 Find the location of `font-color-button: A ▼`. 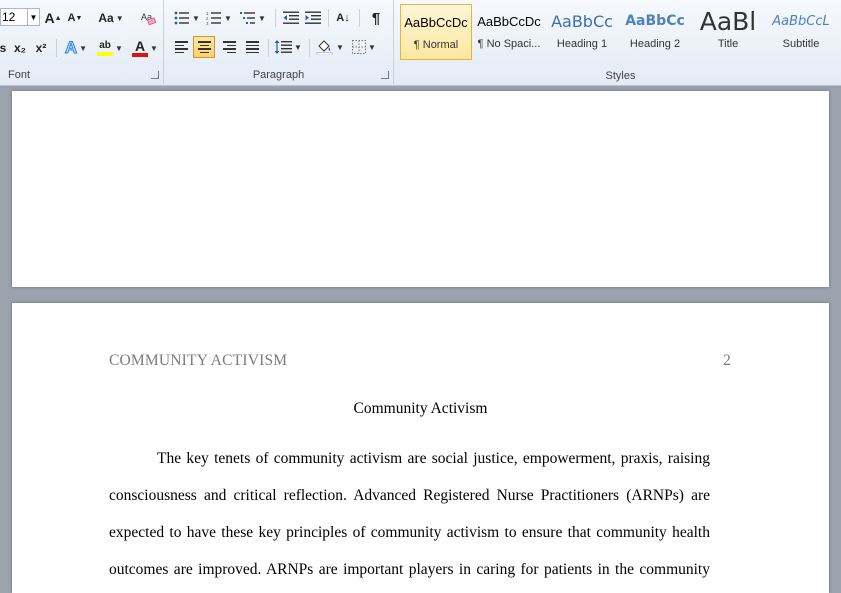

font-color-button: A ▼ is located at coordinates (145, 48).